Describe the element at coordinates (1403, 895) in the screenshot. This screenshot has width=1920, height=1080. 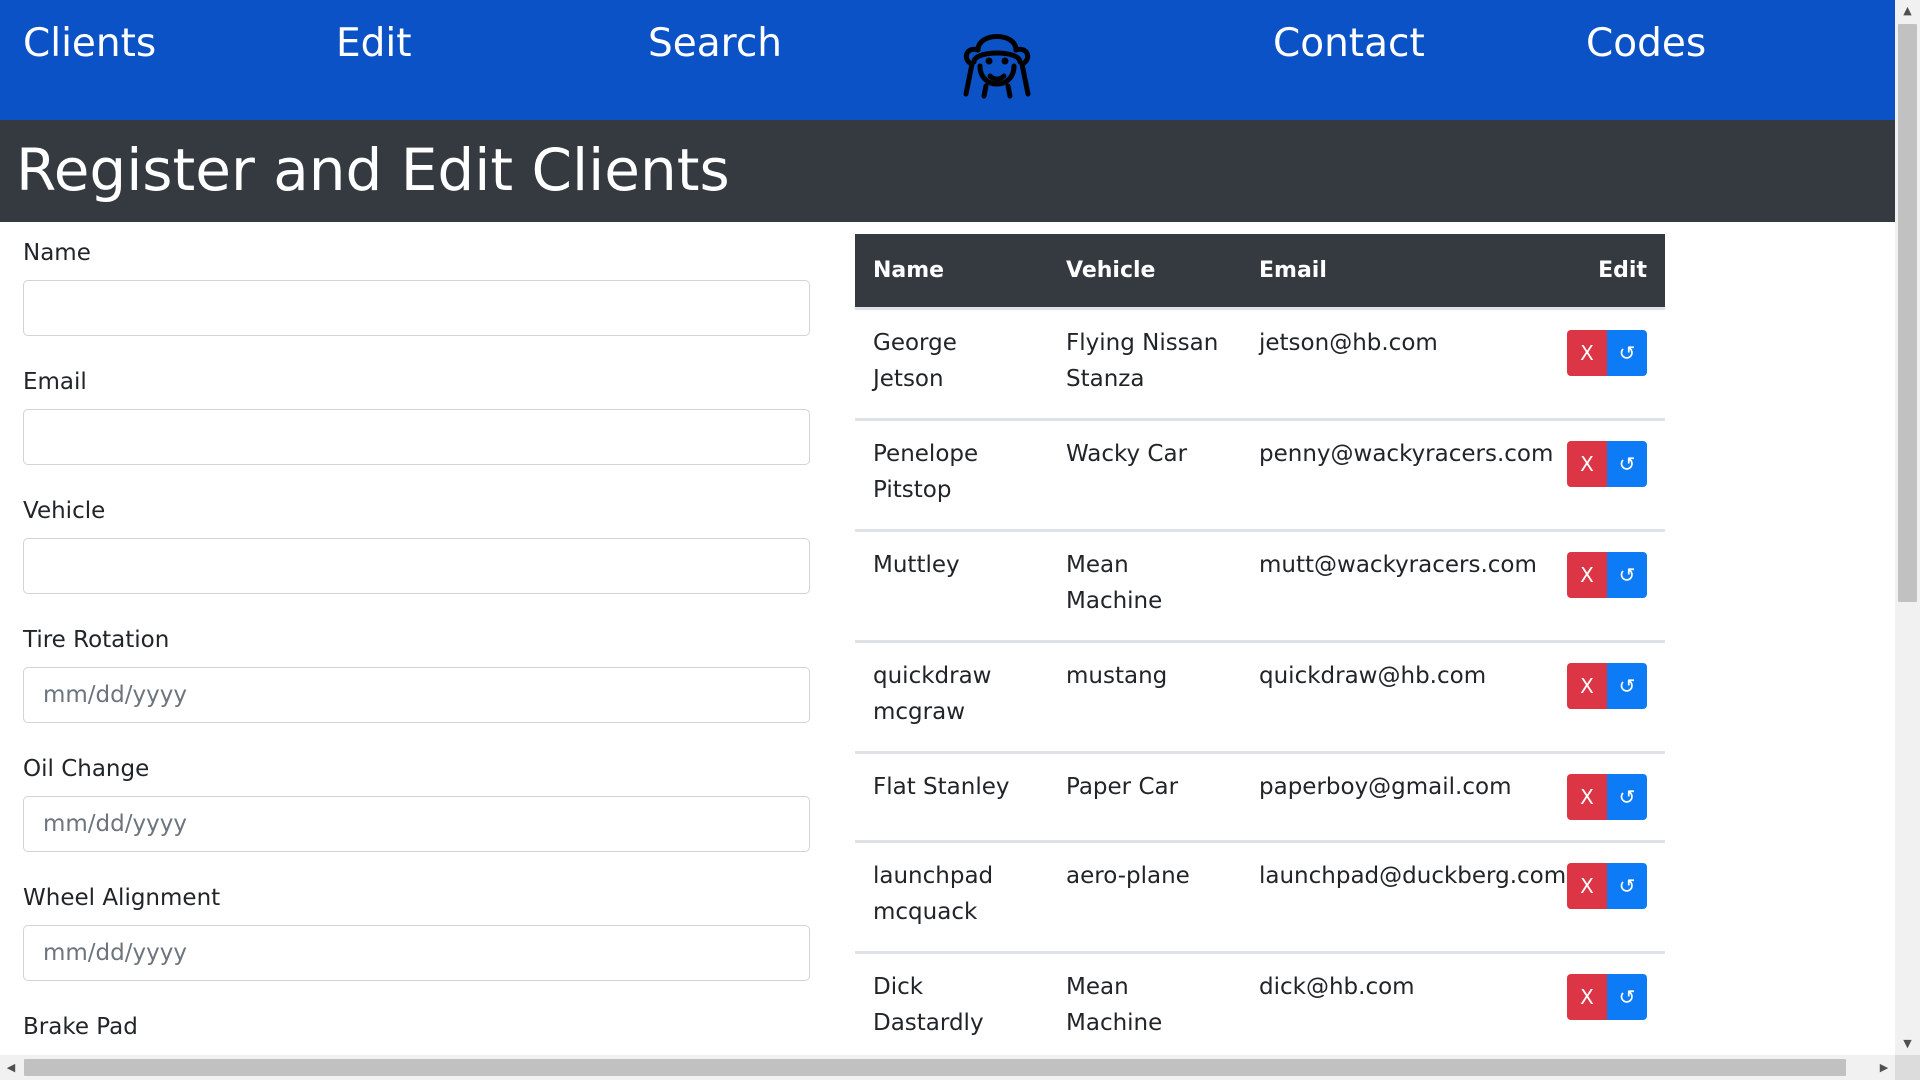
I see `cell-email: launchpad@duckberg.com` at that location.